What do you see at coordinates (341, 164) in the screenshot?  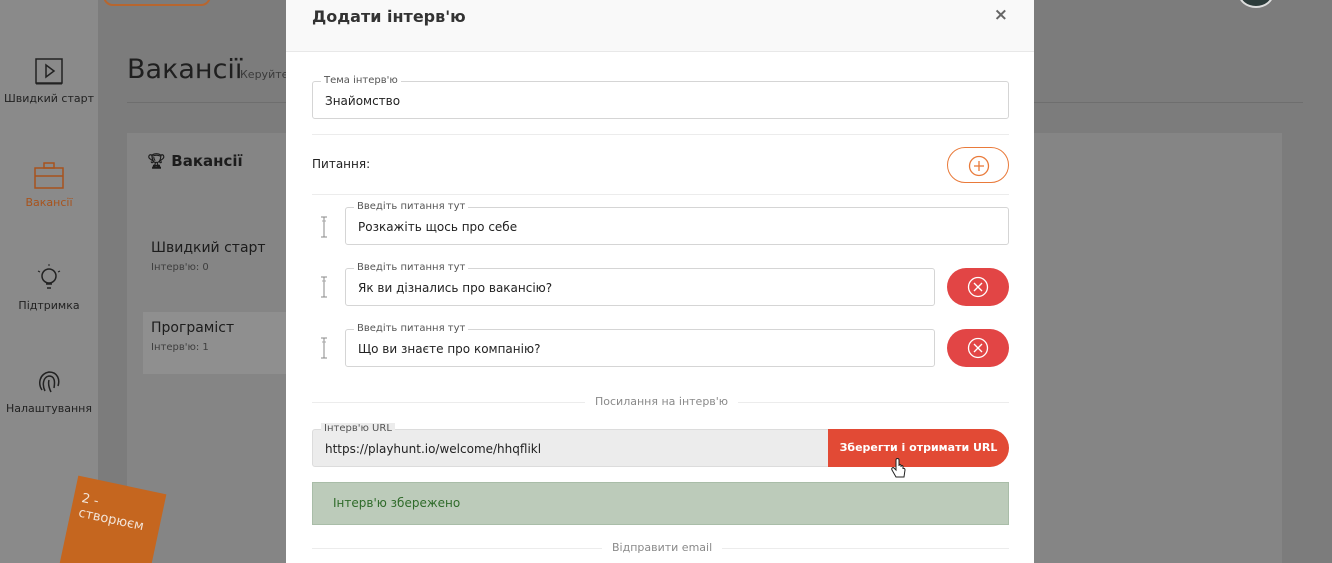 I see `questions-label: Питання:` at bounding box center [341, 164].